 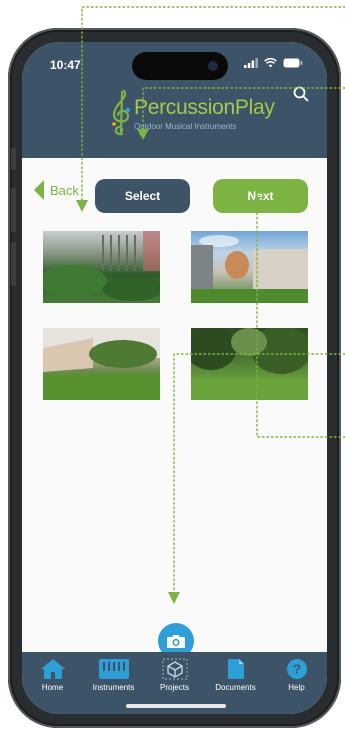 I want to click on treble-clef-icon, so click(x=121, y=113).